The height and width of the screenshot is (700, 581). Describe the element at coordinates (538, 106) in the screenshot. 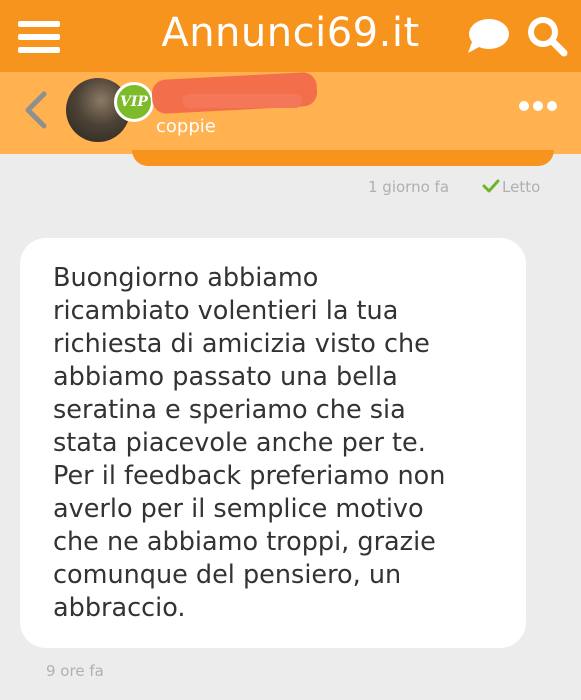

I see `more-dots-icon` at that location.